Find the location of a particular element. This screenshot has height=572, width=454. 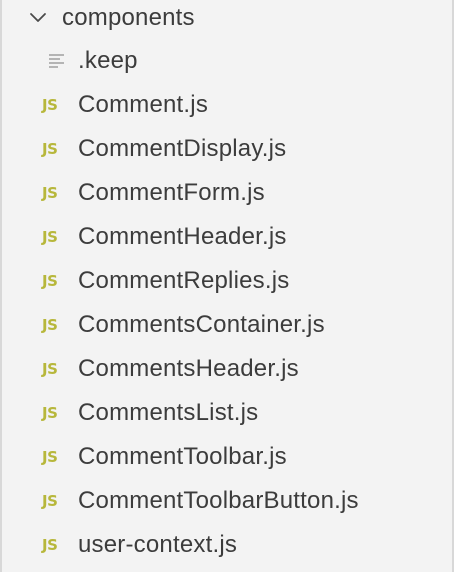

file-label: CommentsContainer.js is located at coordinates (201, 324).